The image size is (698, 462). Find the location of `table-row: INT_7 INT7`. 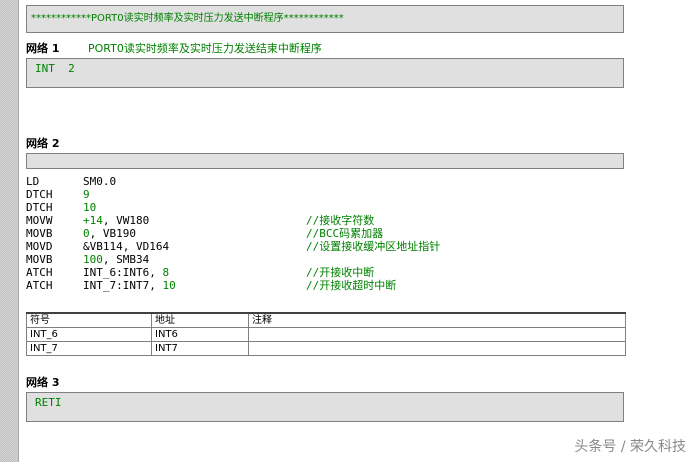

table-row: INT_7 INT7 is located at coordinates (326, 348).